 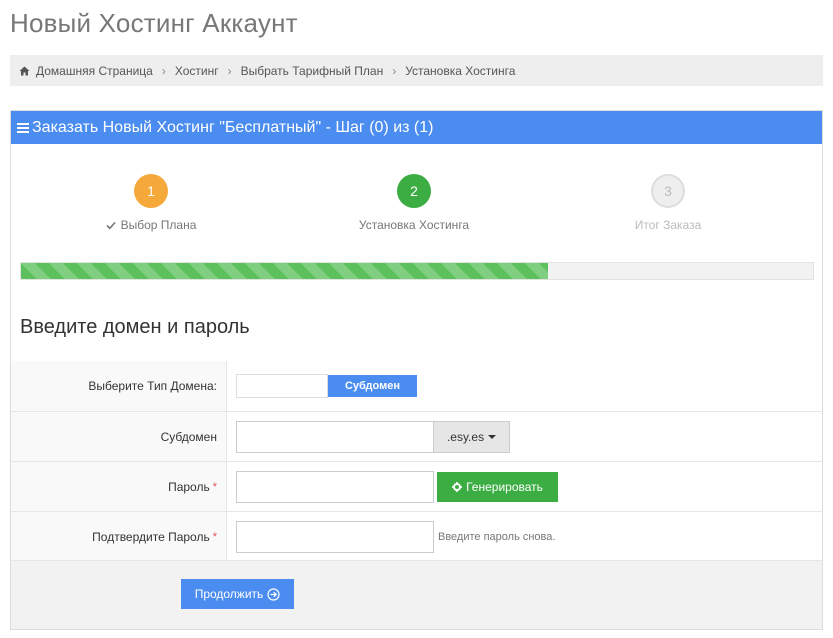 I want to click on breadcrumb-item-choose-plan: Выбрать Тарифный План, so click(x=312, y=71).